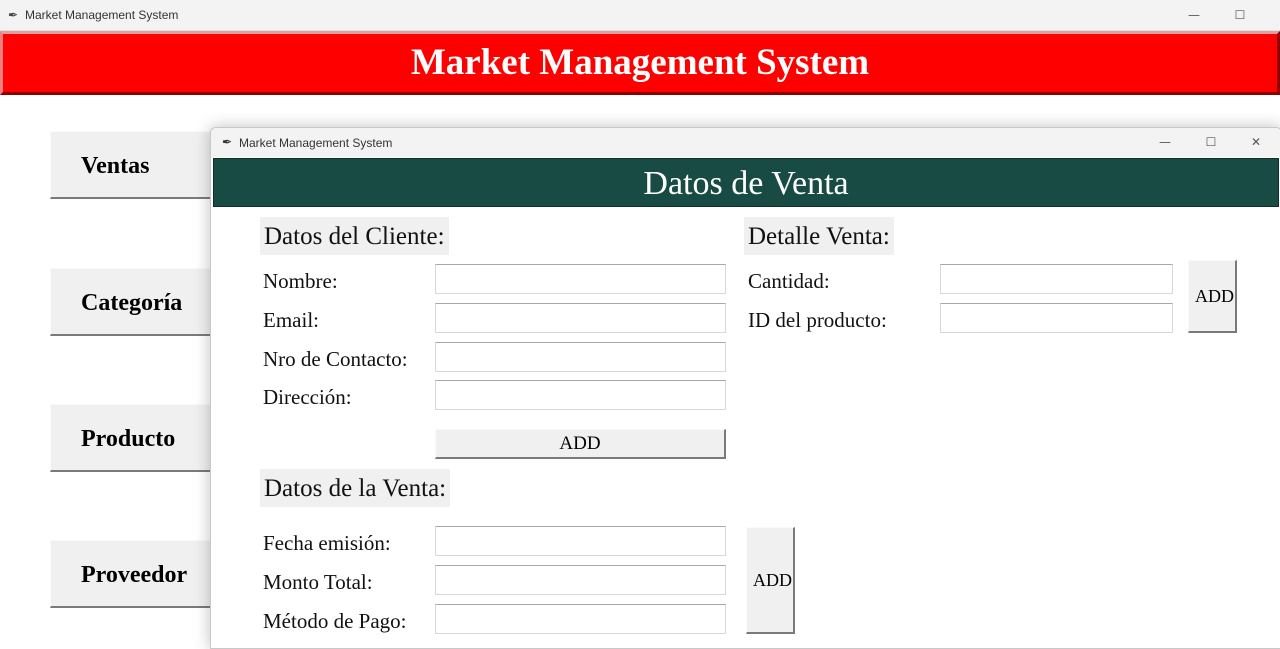  What do you see at coordinates (817, 320) in the screenshot?
I see `producto-id-label: ID del producto:` at bounding box center [817, 320].